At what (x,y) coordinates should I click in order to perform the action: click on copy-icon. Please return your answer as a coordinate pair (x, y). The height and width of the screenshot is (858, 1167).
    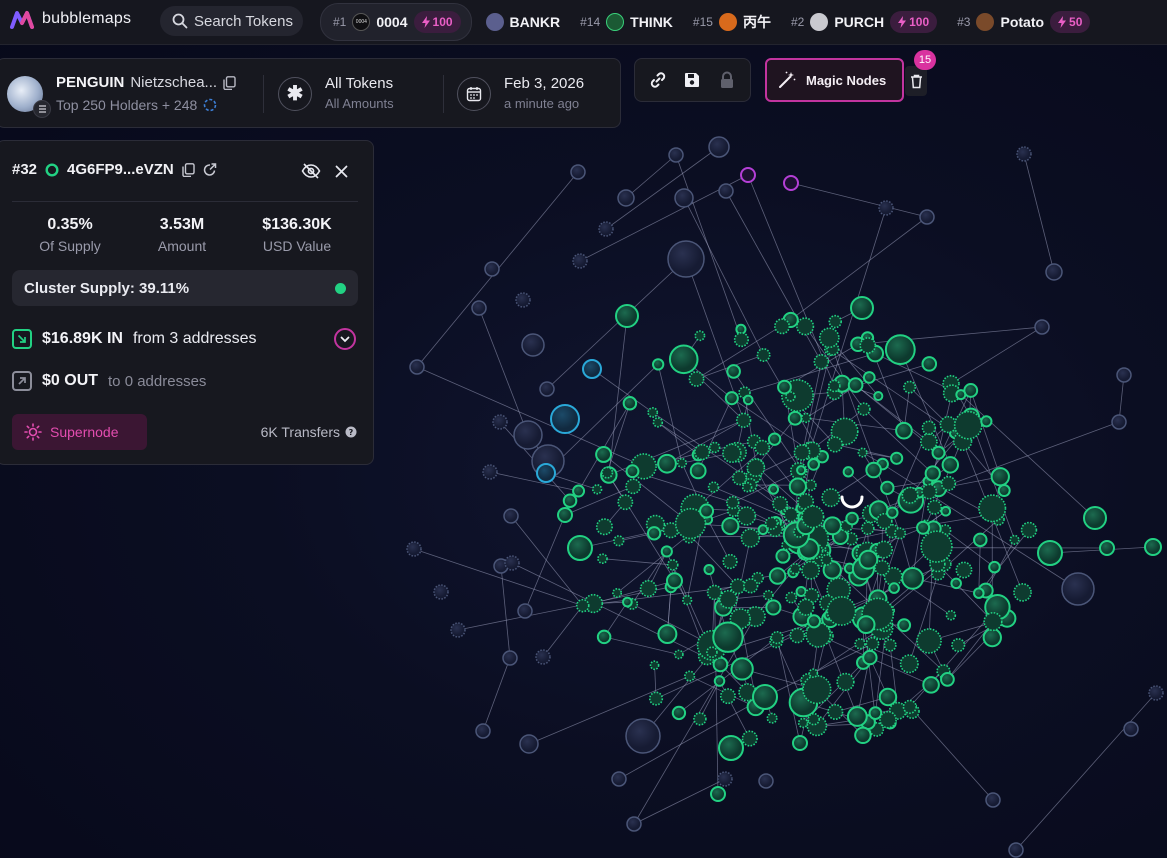
    Looking at the image, I should click on (229, 82).